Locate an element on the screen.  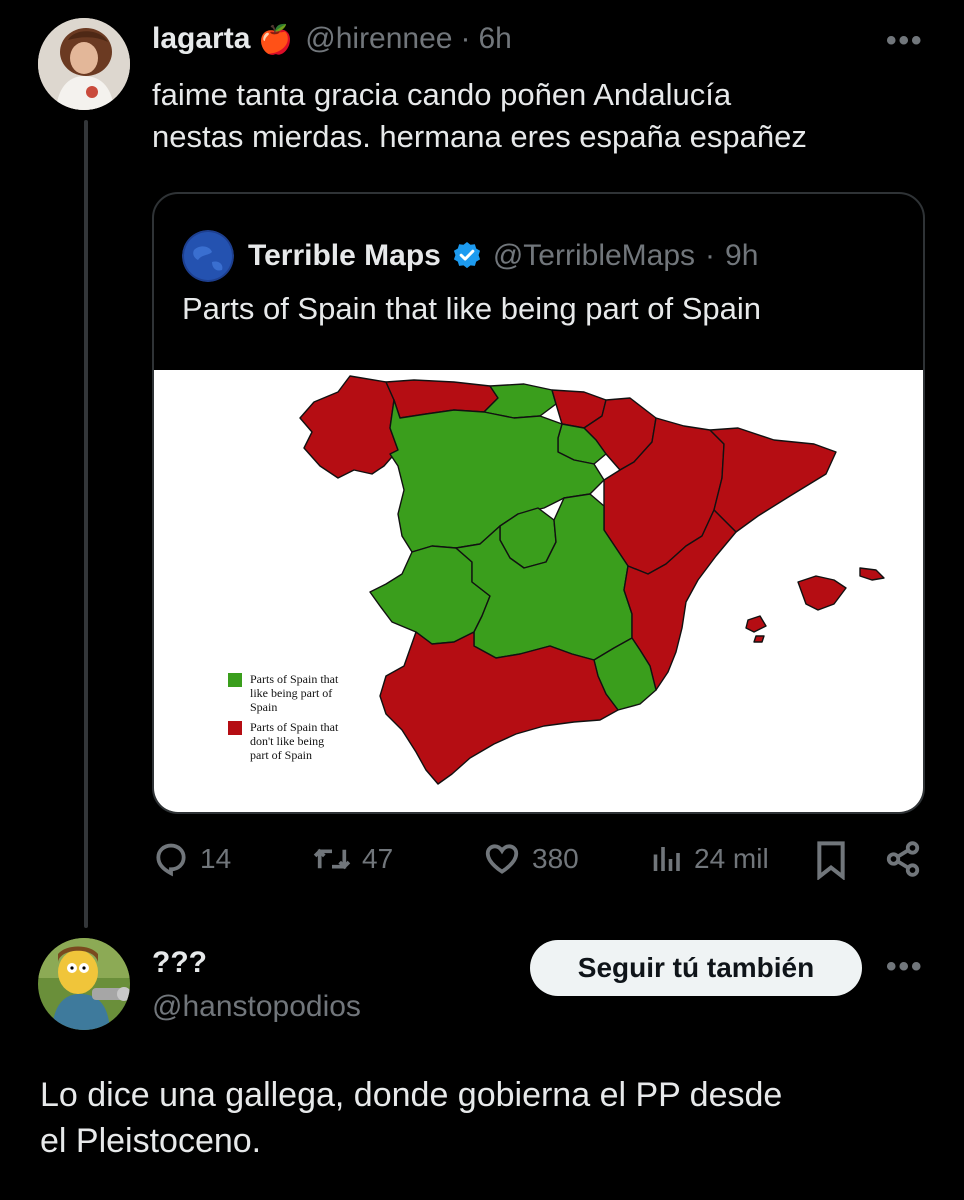
legend-label-line: like being part of is located at coordinates (291, 693).